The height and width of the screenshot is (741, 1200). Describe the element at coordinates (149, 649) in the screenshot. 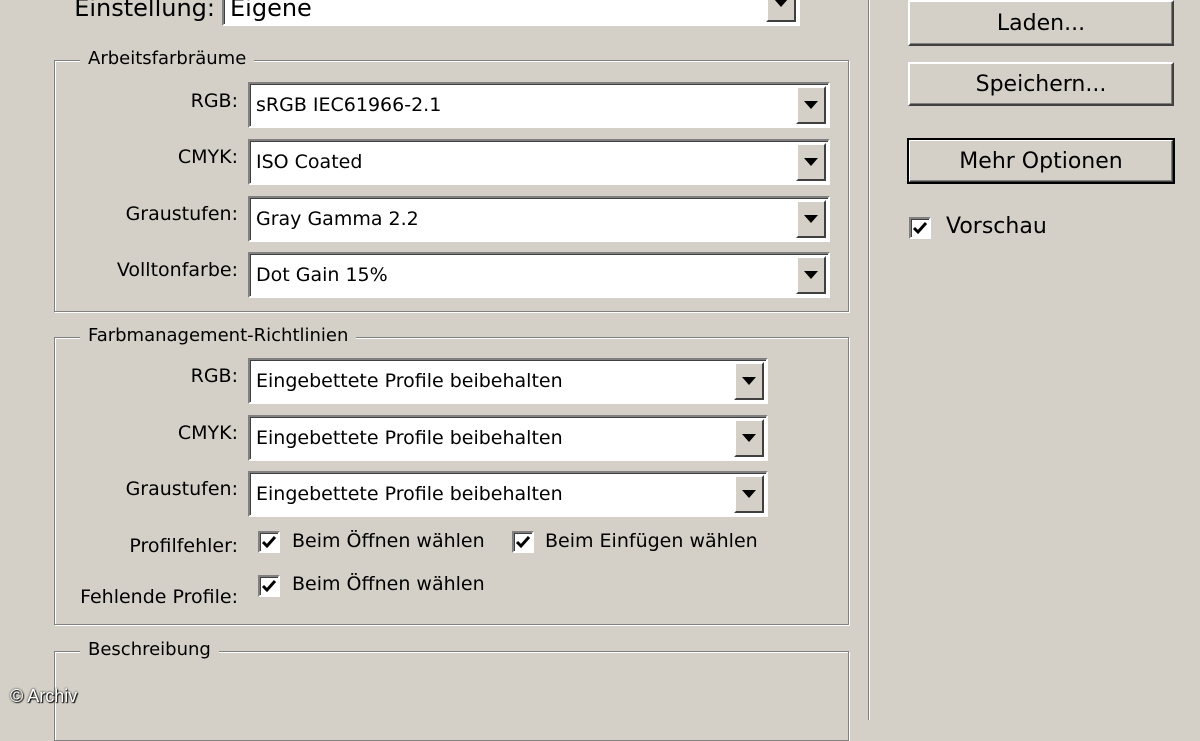

I see `description-title: Beschreibung` at that location.